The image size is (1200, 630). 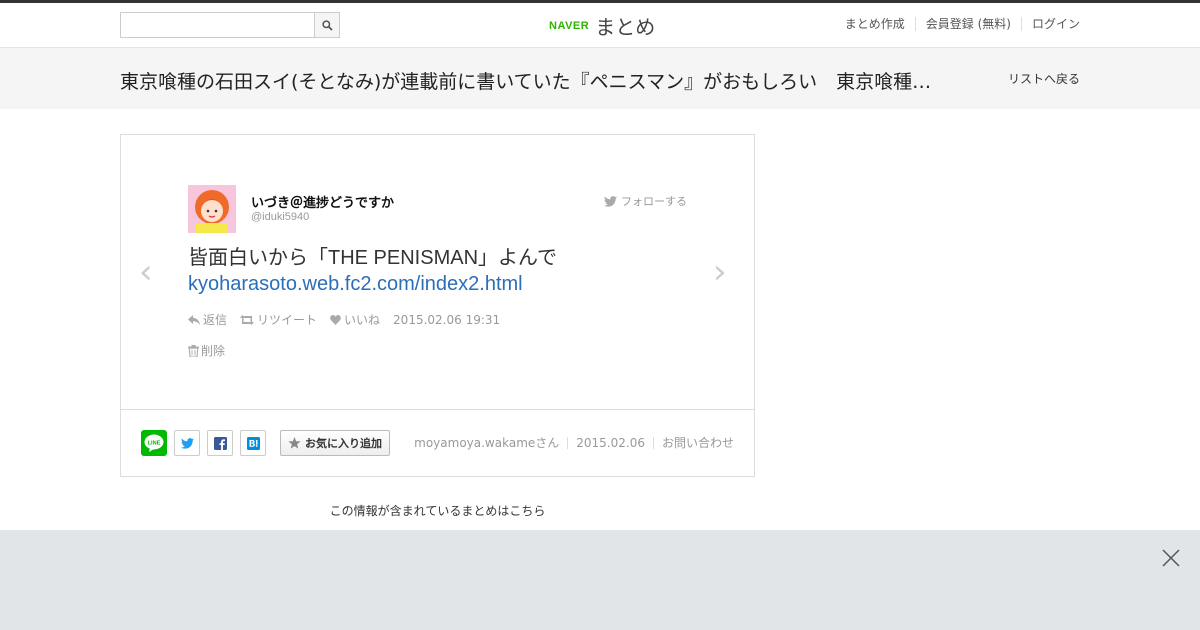 I want to click on related-matome-text: この情報が含まれているまとめはこちら, so click(x=437, y=510).